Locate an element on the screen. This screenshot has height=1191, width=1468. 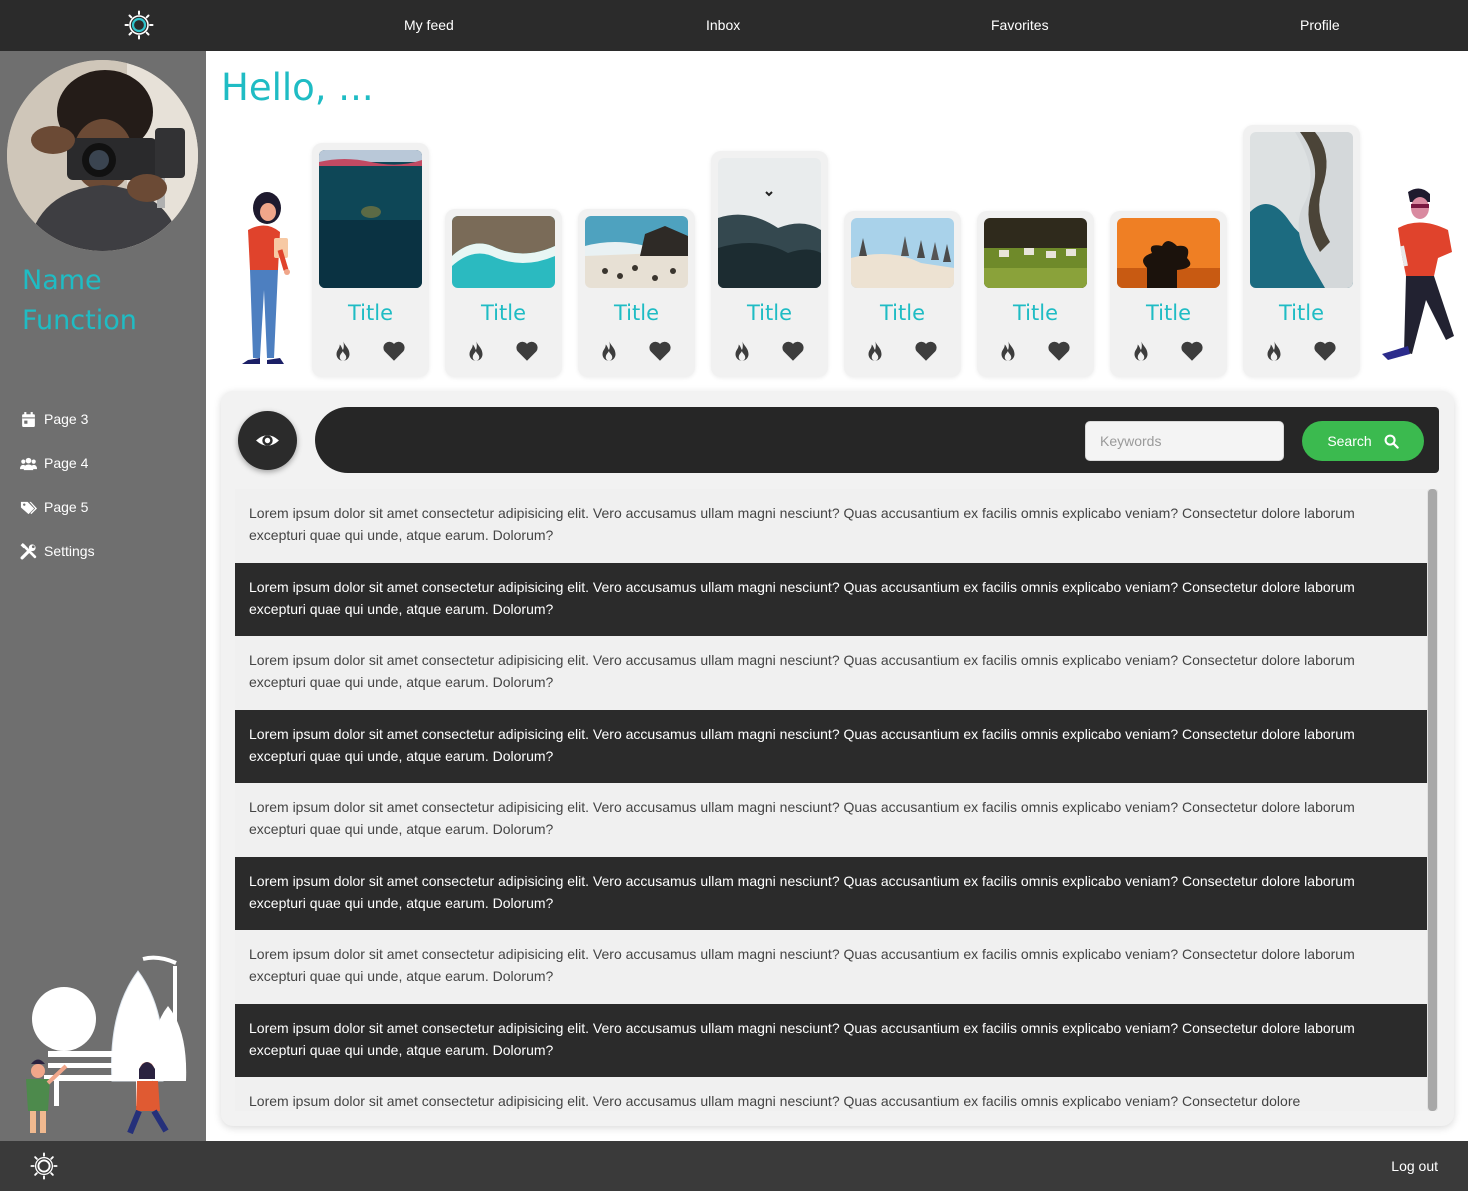
nav-profile: Profile is located at coordinates (1320, 25).